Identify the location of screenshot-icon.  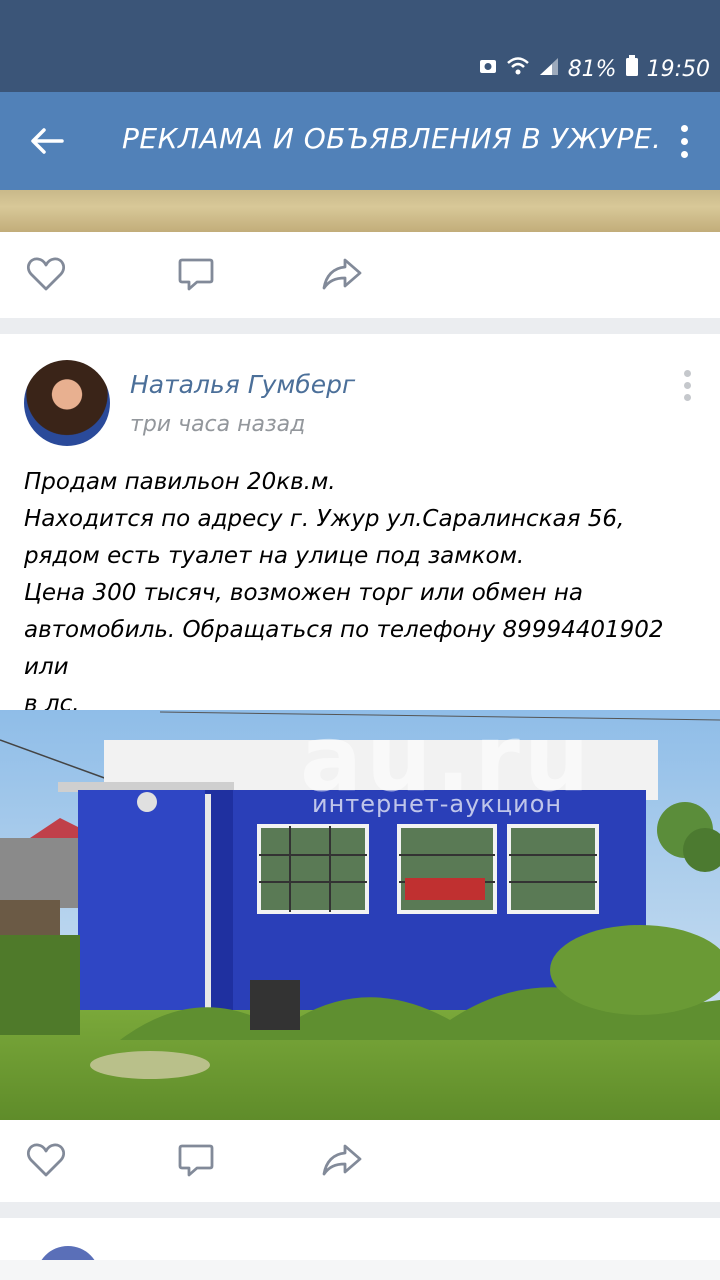
(488, 69).